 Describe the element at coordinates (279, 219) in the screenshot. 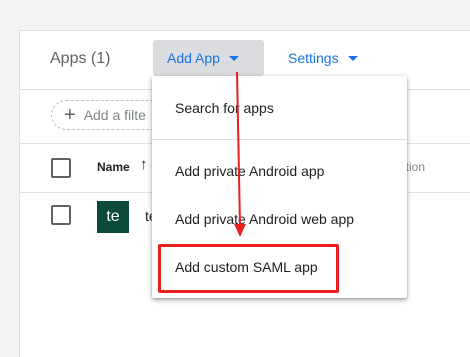

I see `menu-item-add-private-android-web-app: Add private Android web app` at that location.